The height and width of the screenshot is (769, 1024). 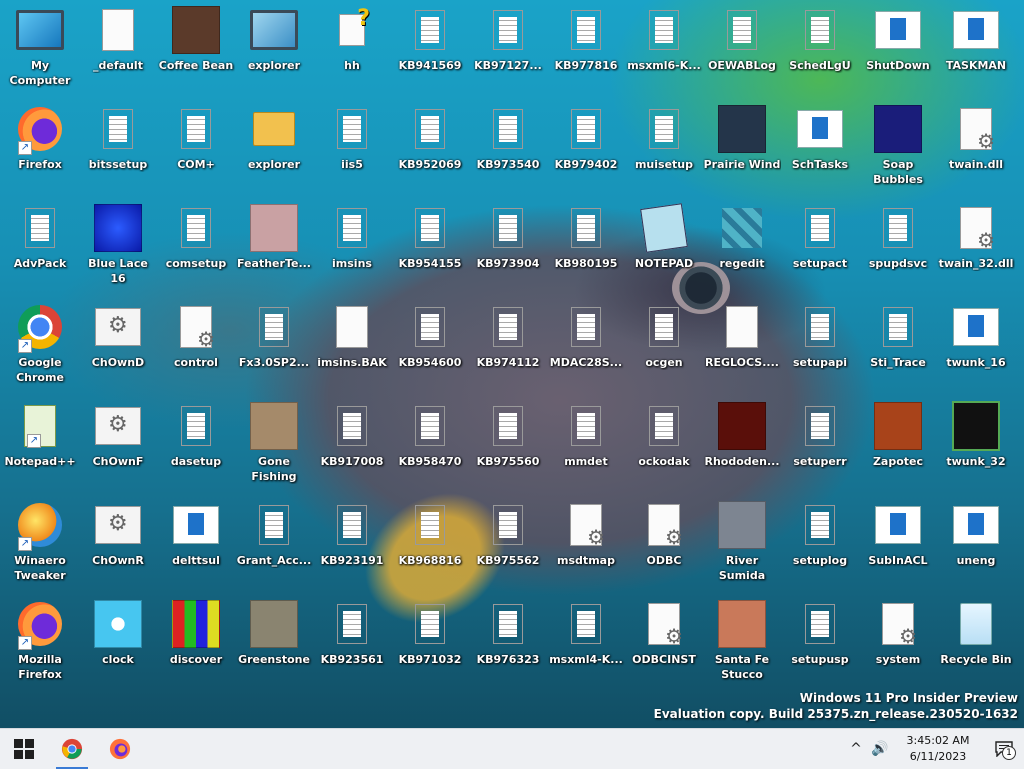 I want to click on desktop-icon: Soap Bubbles, so click(x=898, y=147).